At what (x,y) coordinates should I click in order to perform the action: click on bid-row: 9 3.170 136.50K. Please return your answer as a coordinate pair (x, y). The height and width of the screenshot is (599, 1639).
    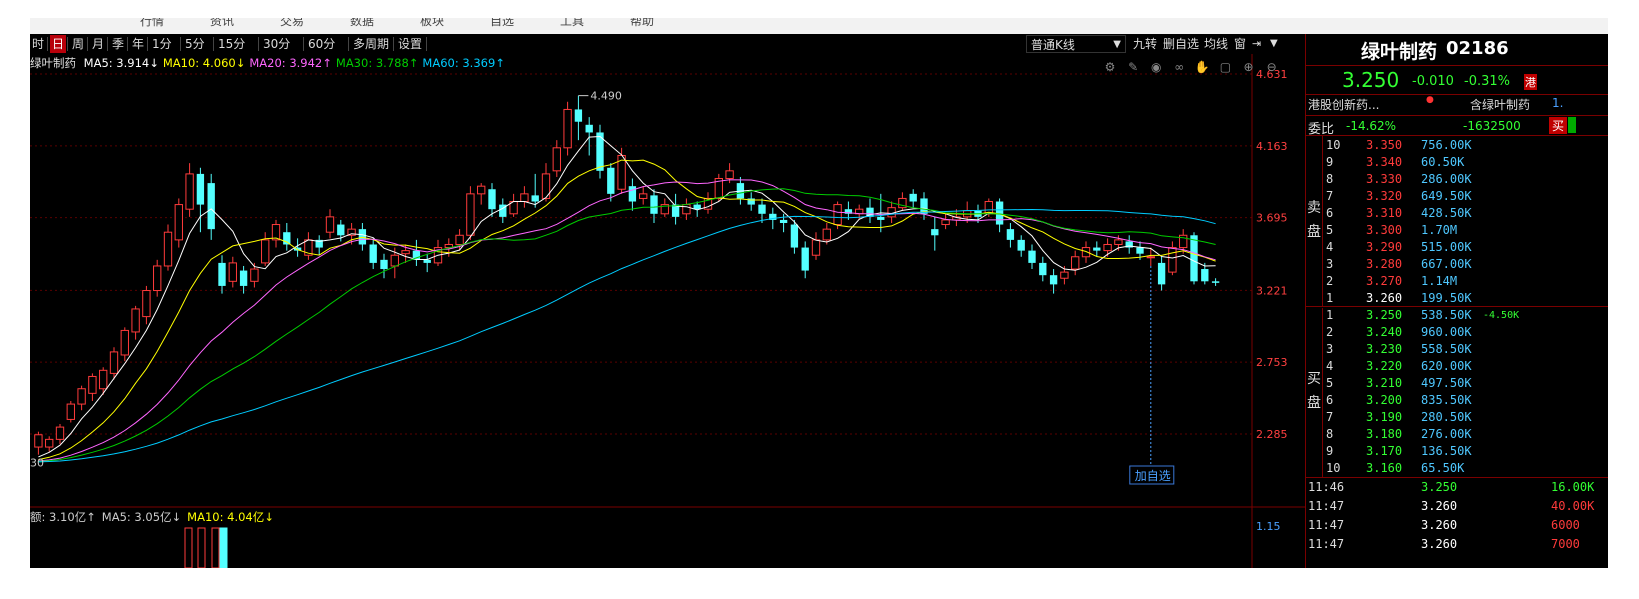
    Looking at the image, I should click on (1457, 451).